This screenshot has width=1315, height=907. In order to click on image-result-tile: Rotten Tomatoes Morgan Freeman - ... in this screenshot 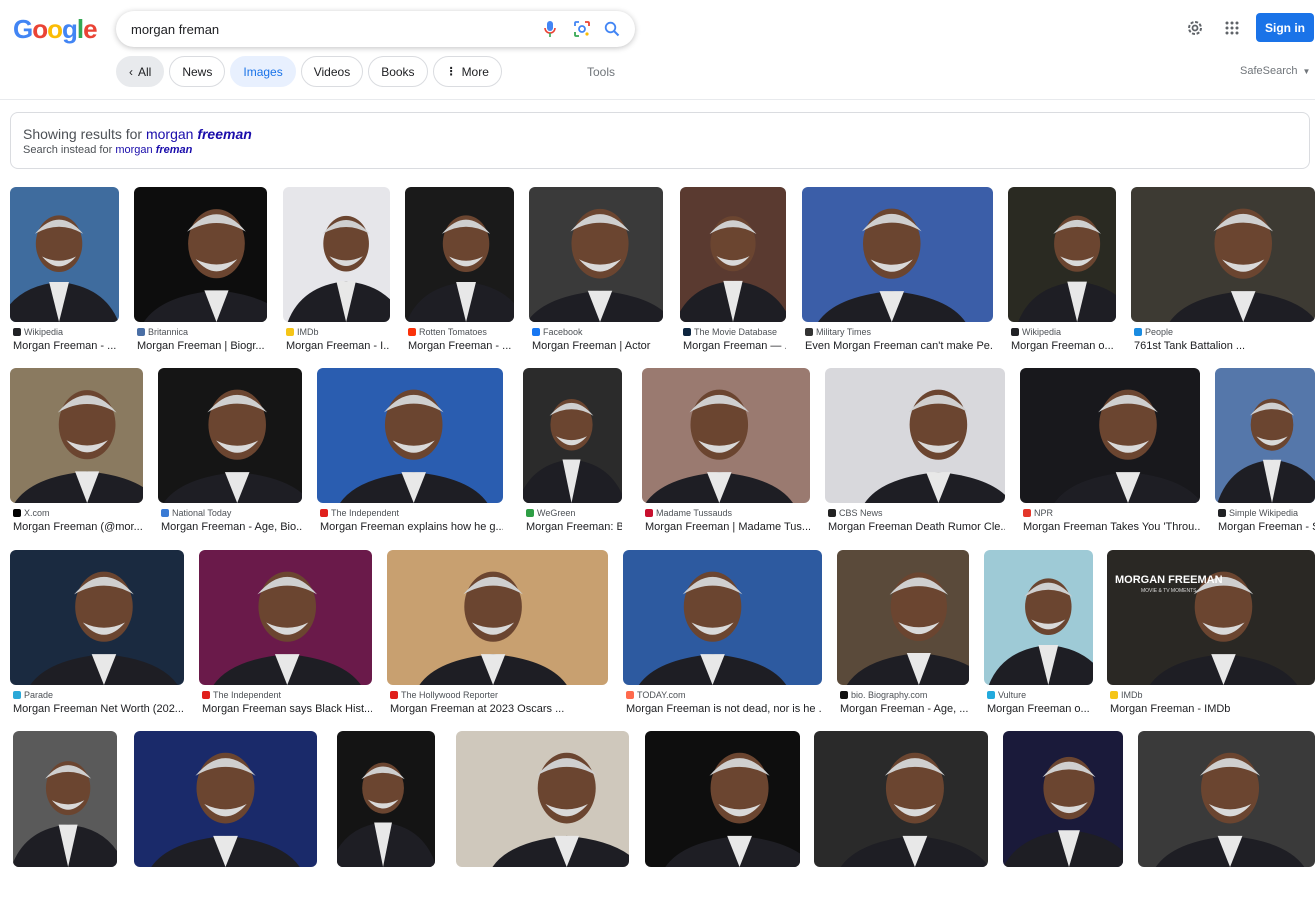, I will do `click(459, 274)`.